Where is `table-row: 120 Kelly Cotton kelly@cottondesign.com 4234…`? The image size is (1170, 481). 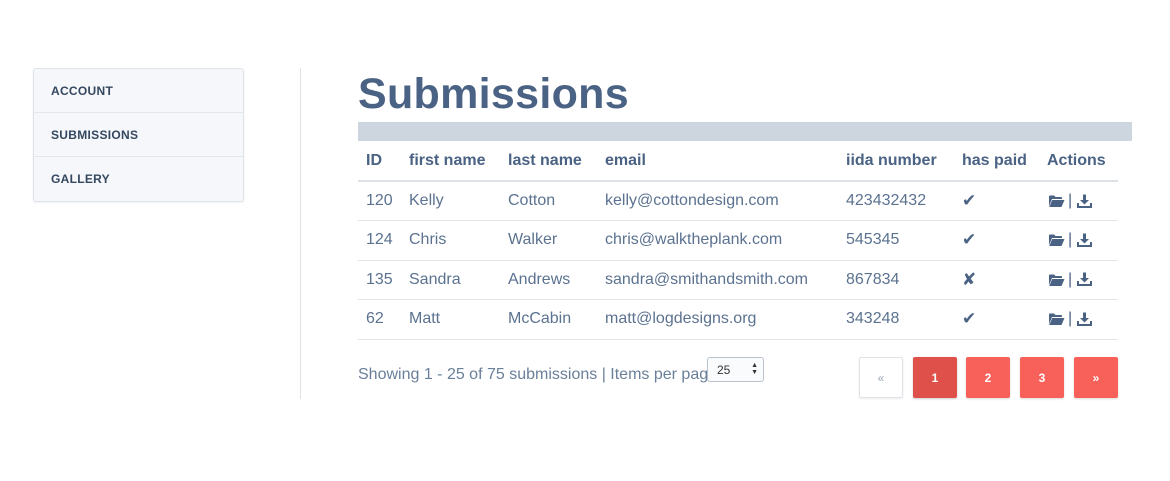
table-row: 120 Kelly Cotton kelly@cottondesign.com 4234… is located at coordinates (738, 201).